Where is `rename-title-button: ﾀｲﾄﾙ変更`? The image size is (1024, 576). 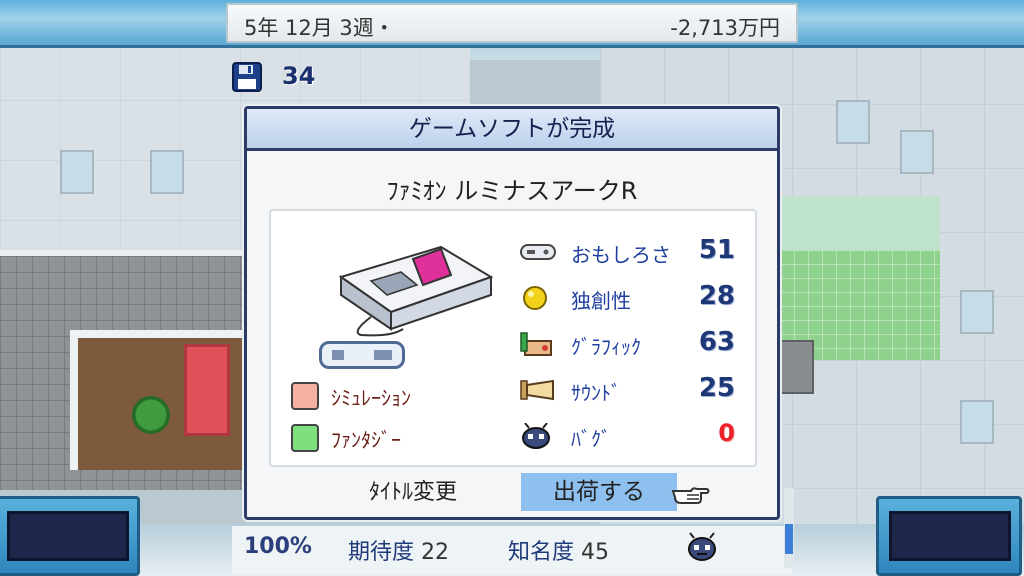 rename-title-button: ﾀｲﾄﾙ変更 is located at coordinates (413, 493).